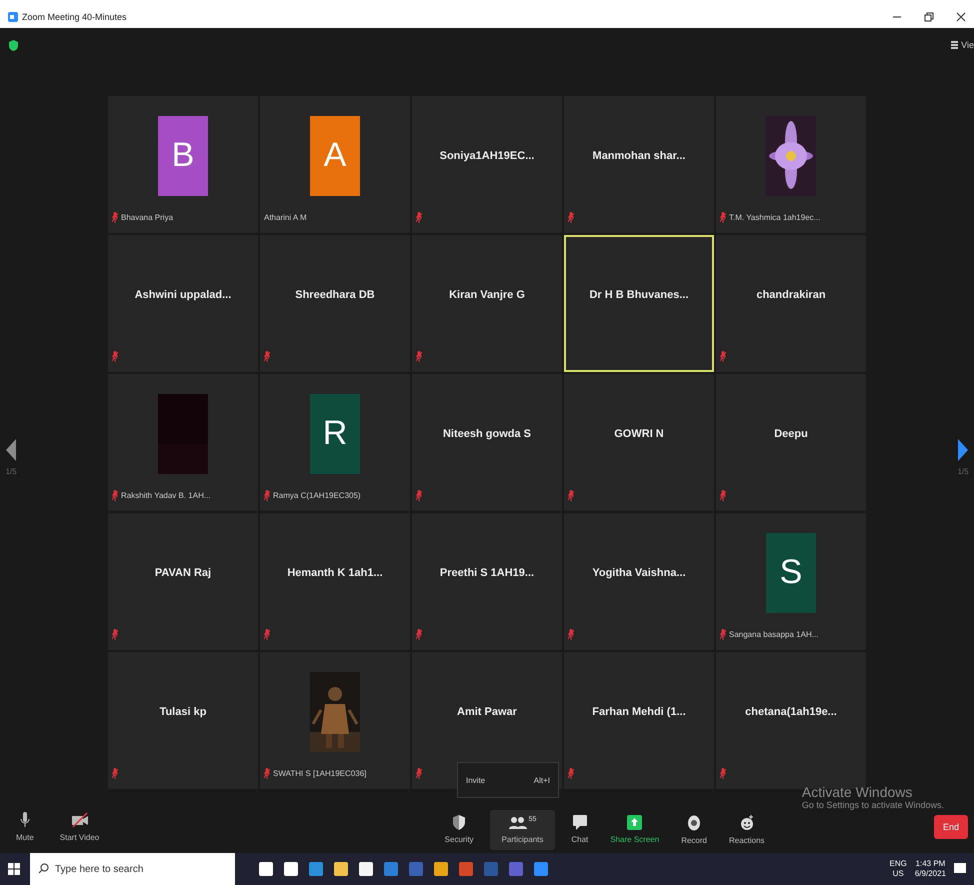 Image resolution: width=974 pixels, height=885 pixels. What do you see at coordinates (542, 780) in the screenshot?
I see `shortcut-text: Alt+I` at bounding box center [542, 780].